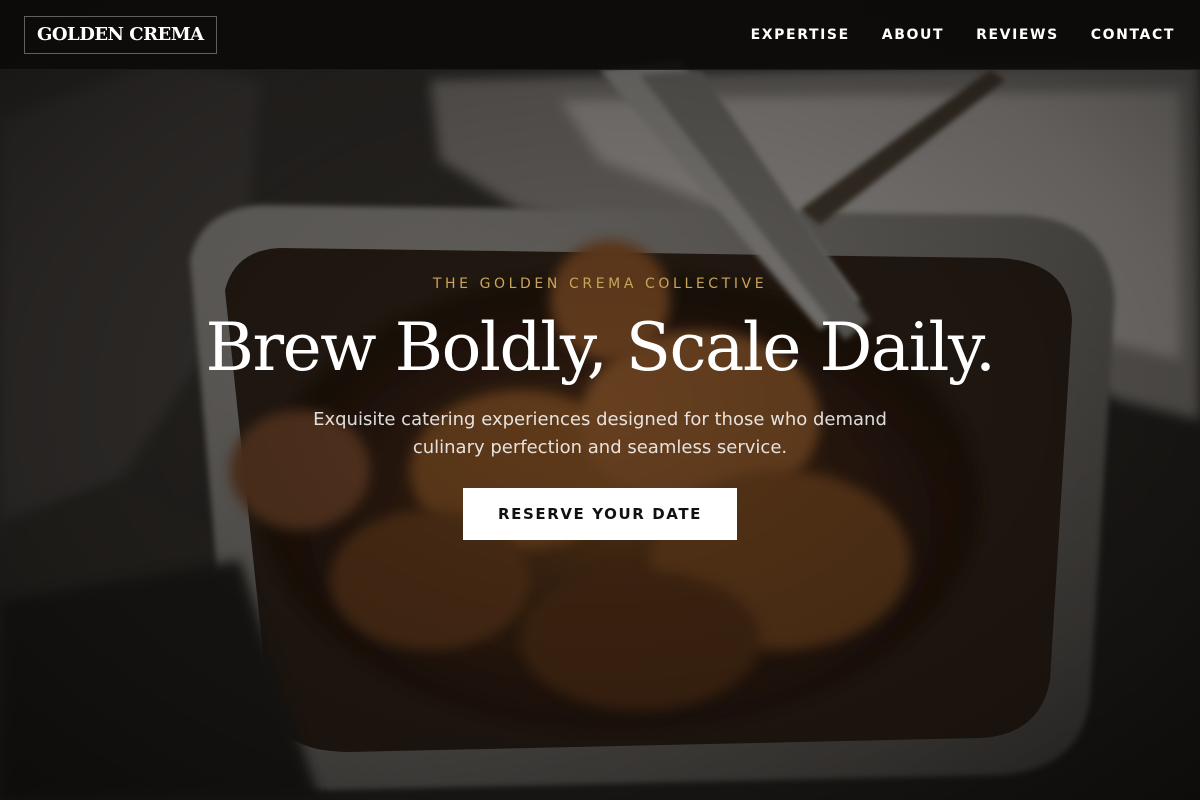 This screenshot has width=1200, height=800. Describe the element at coordinates (600, 514) in the screenshot. I see `reserve-date-button: RESERVE YOUR DATE` at that location.